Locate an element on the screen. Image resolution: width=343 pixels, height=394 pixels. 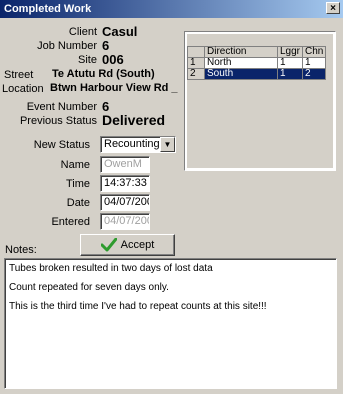
notes-line: Count repeated for seven days only. is located at coordinates (89, 287).